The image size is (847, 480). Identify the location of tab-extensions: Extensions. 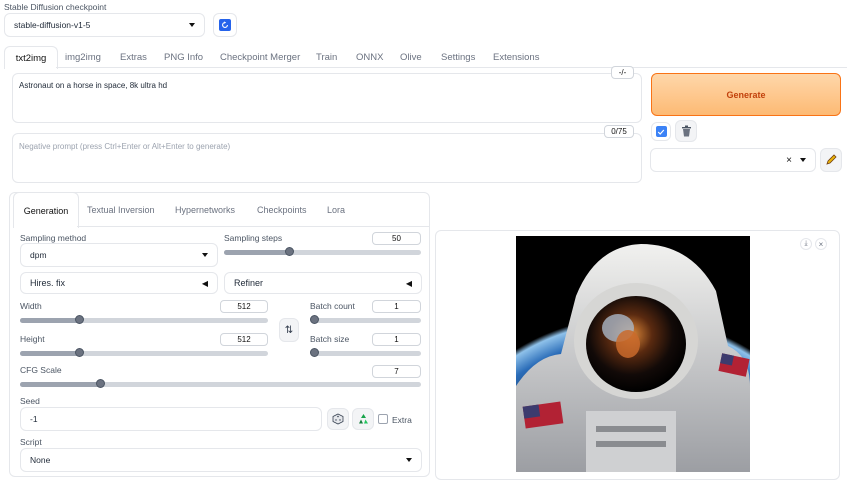
(516, 57).